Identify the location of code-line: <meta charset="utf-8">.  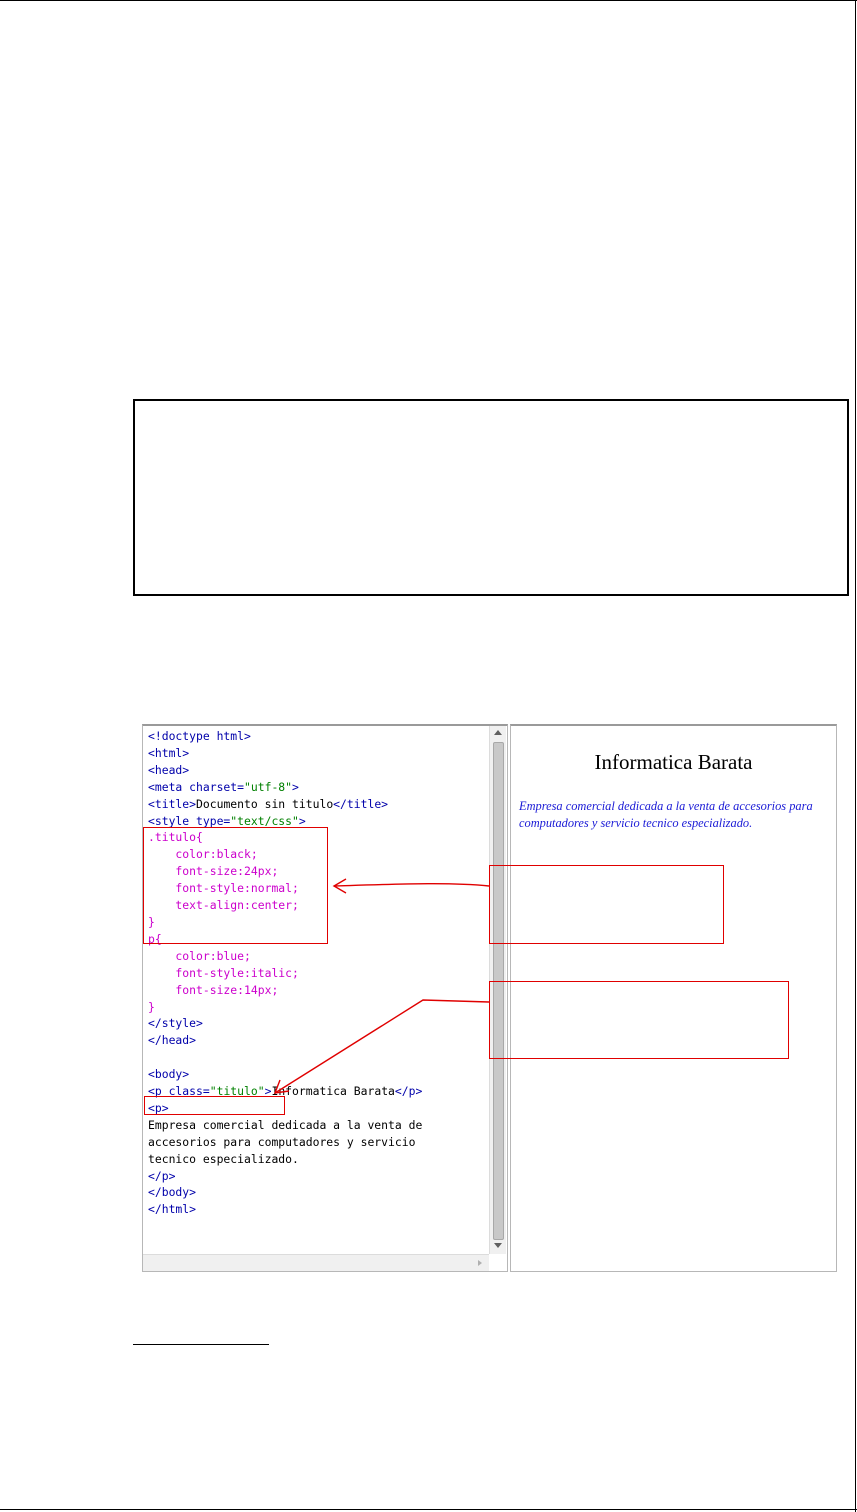
(223, 786).